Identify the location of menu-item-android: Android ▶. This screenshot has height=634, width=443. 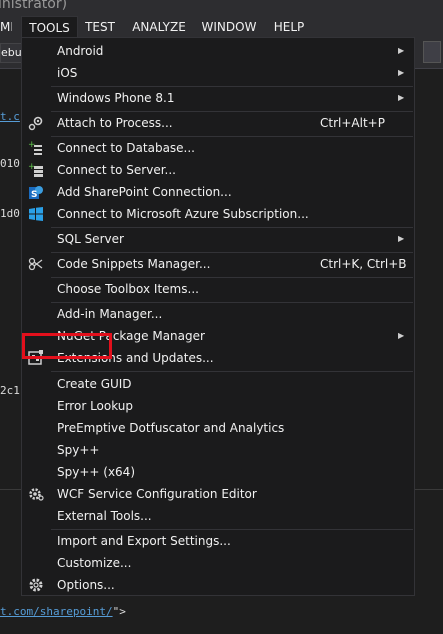
(218, 51).